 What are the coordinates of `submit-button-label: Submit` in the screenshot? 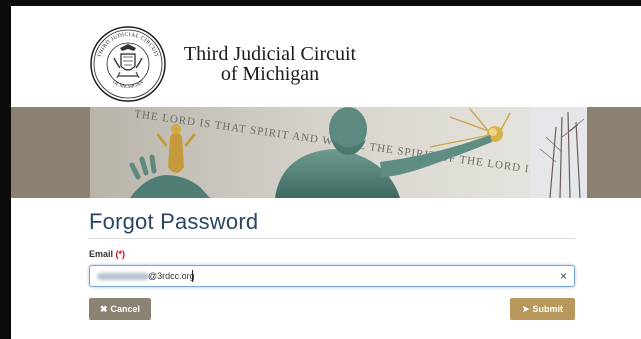 It's located at (548, 309).